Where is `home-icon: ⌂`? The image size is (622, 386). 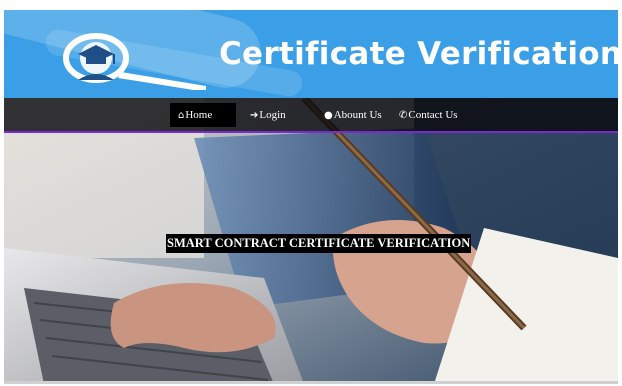
home-icon: ⌂ is located at coordinates (181, 115).